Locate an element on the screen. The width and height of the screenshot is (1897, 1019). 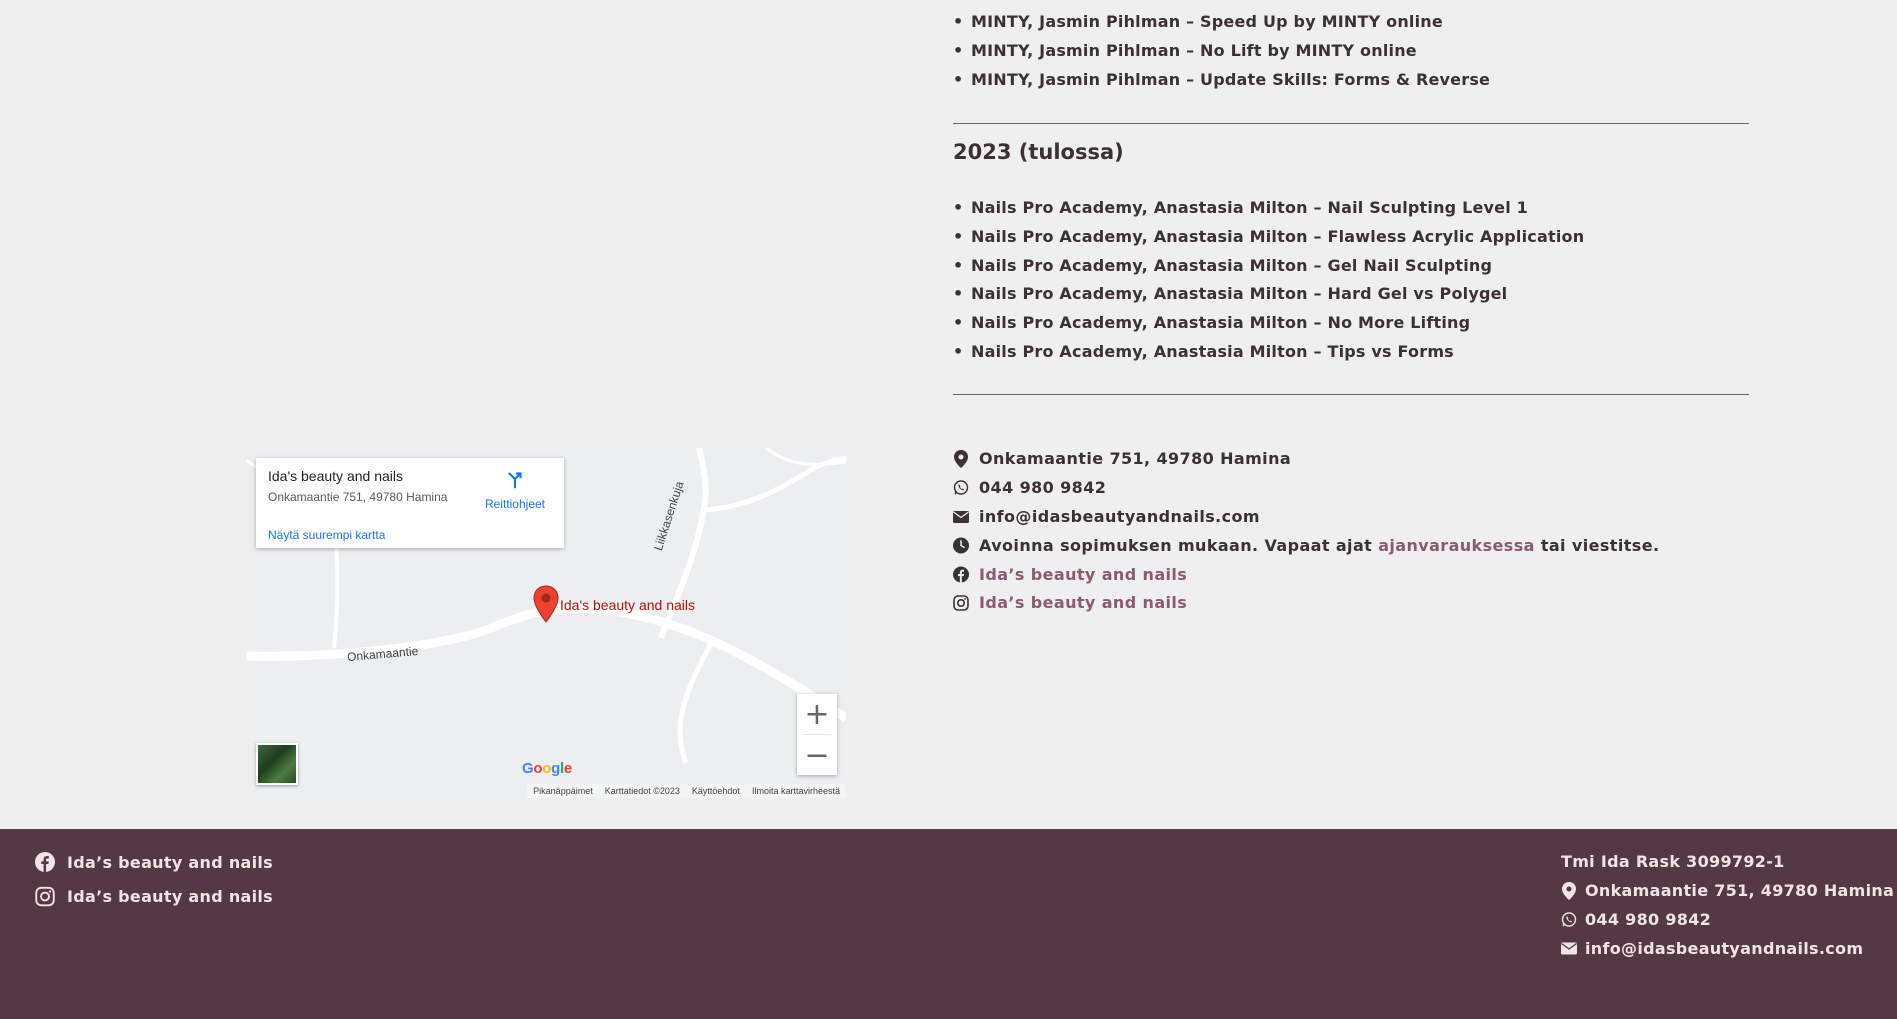
footer-address: Onkamaantie 751, 49780 Hamina is located at coordinates (1727, 890).